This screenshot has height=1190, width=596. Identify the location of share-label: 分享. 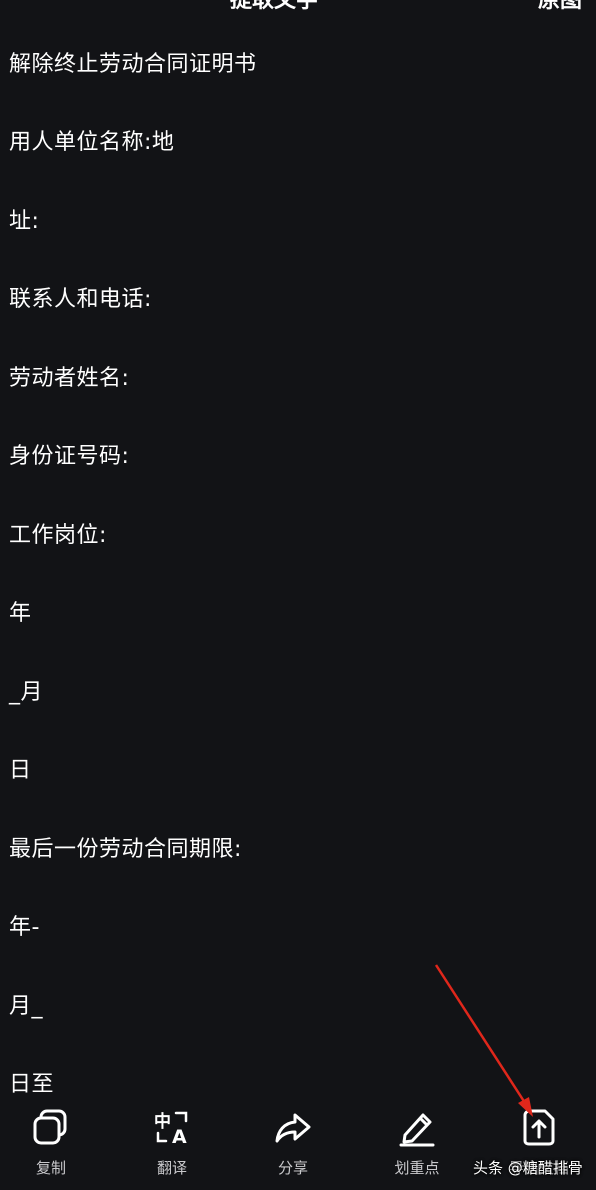
(292, 1168).